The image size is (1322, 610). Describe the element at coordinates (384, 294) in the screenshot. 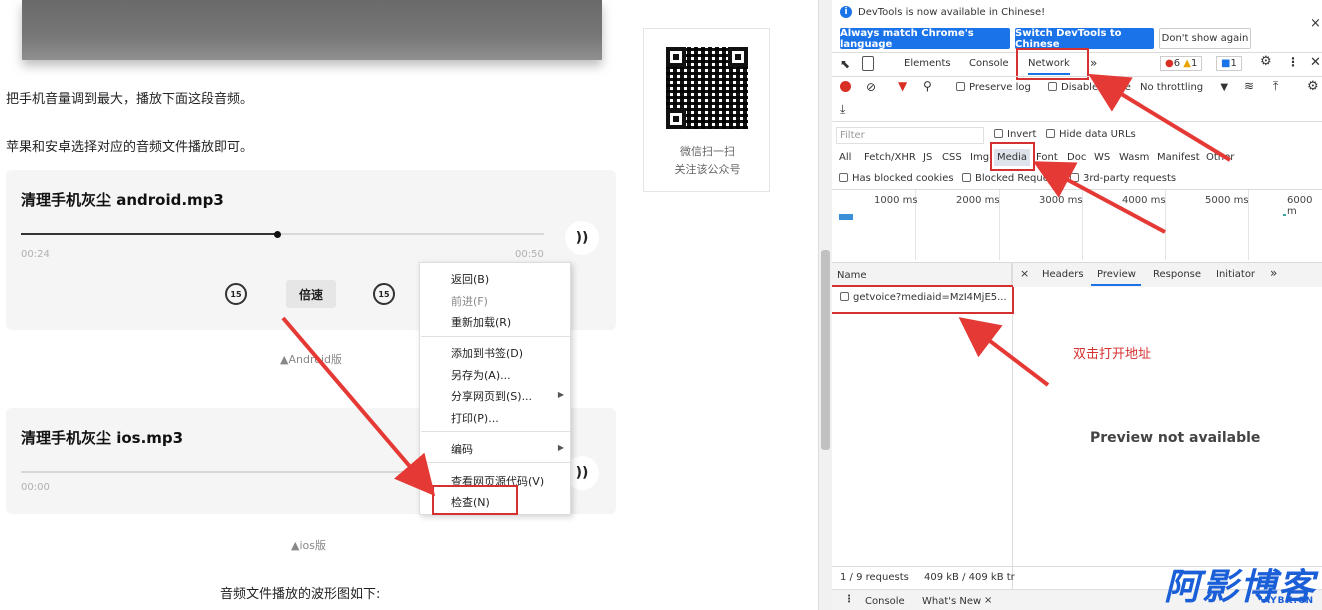

I see `skip-forward-icon: 15` at that location.